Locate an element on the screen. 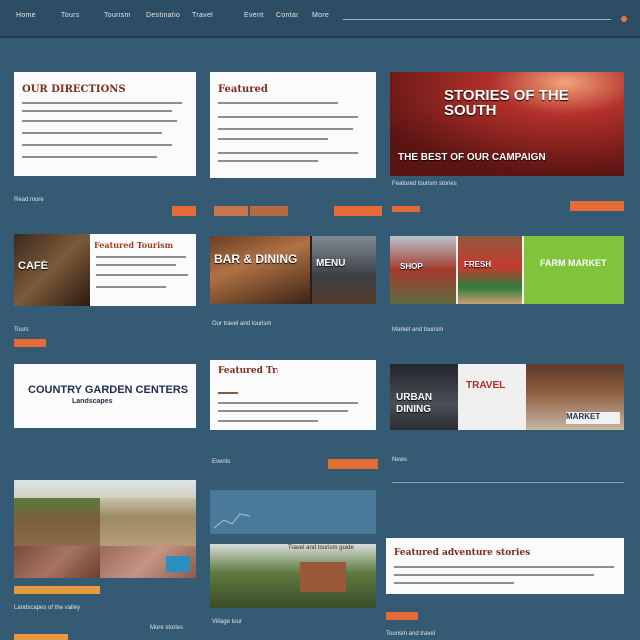 This screenshot has width=640, height=640. route-map-image is located at coordinates (232, 521).